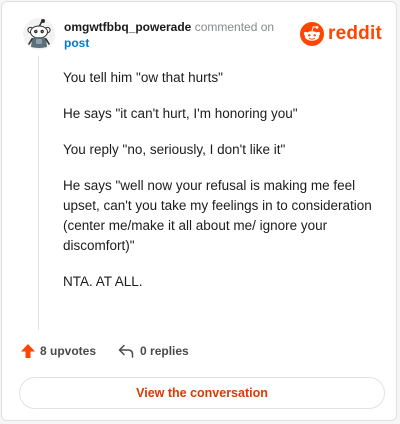 The height and width of the screenshot is (424, 400). I want to click on comment-paragraph: NTA. AT ALL., so click(103, 281).